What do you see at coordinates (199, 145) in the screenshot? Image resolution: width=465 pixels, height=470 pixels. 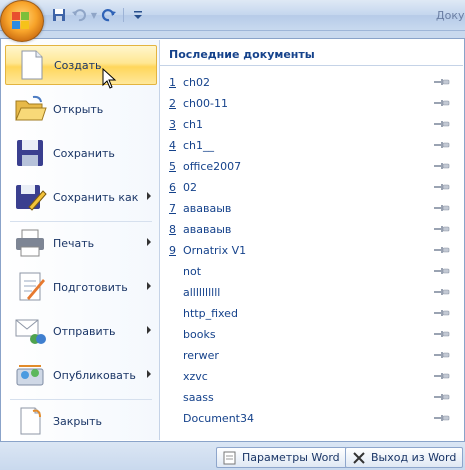 I see `recent-document-name: ch1__` at bounding box center [199, 145].